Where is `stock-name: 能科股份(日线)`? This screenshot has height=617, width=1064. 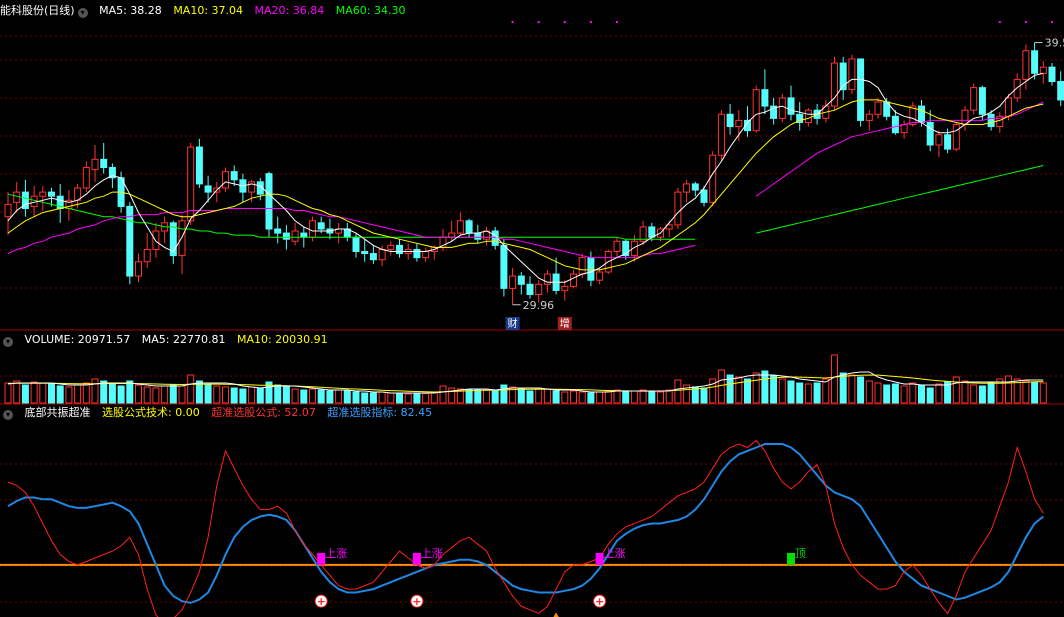 stock-name: 能科股份(日线) is located at coordinates (37, 10).